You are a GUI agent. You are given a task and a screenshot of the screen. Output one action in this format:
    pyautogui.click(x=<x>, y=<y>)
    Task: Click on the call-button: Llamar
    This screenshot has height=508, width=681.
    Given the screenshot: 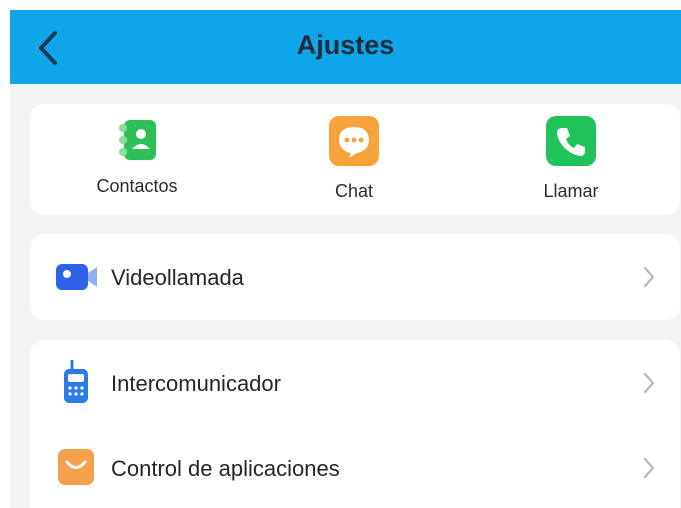 What is the action you would take?
    pyautogui.click(x=571, y=159)
    